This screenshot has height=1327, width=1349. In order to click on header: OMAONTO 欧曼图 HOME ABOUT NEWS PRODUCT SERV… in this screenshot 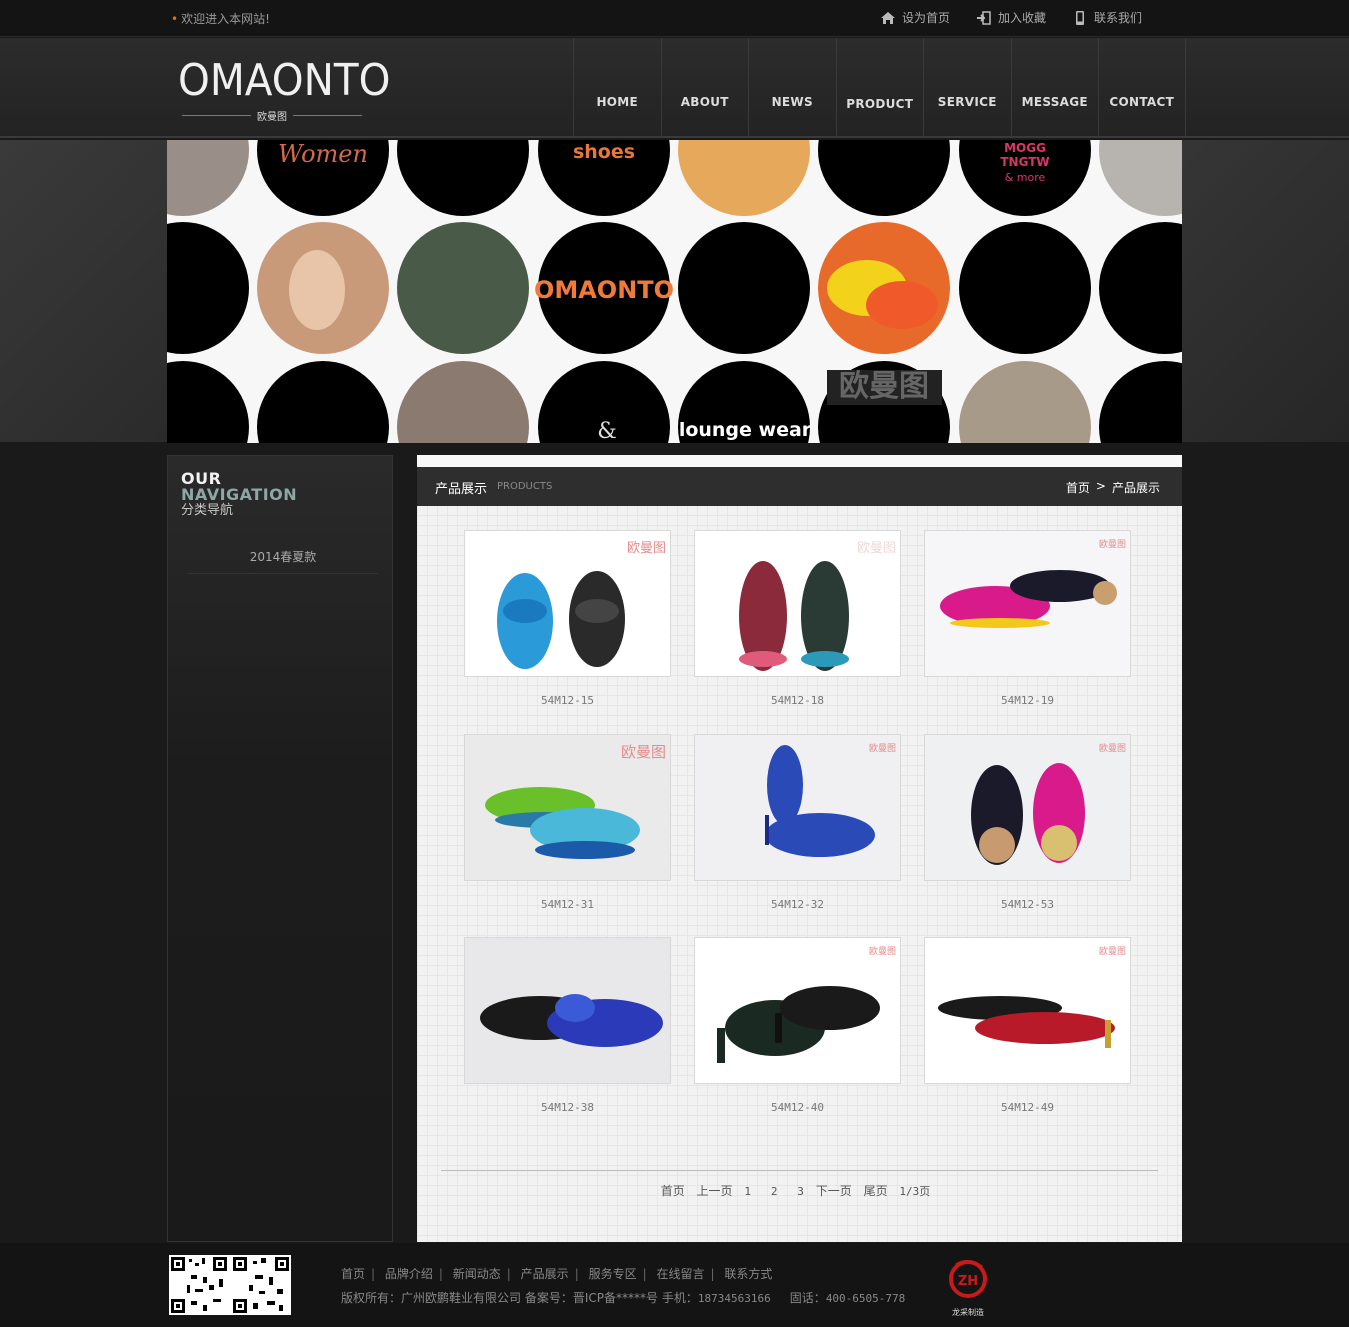, I will do `click(674, 88)`.